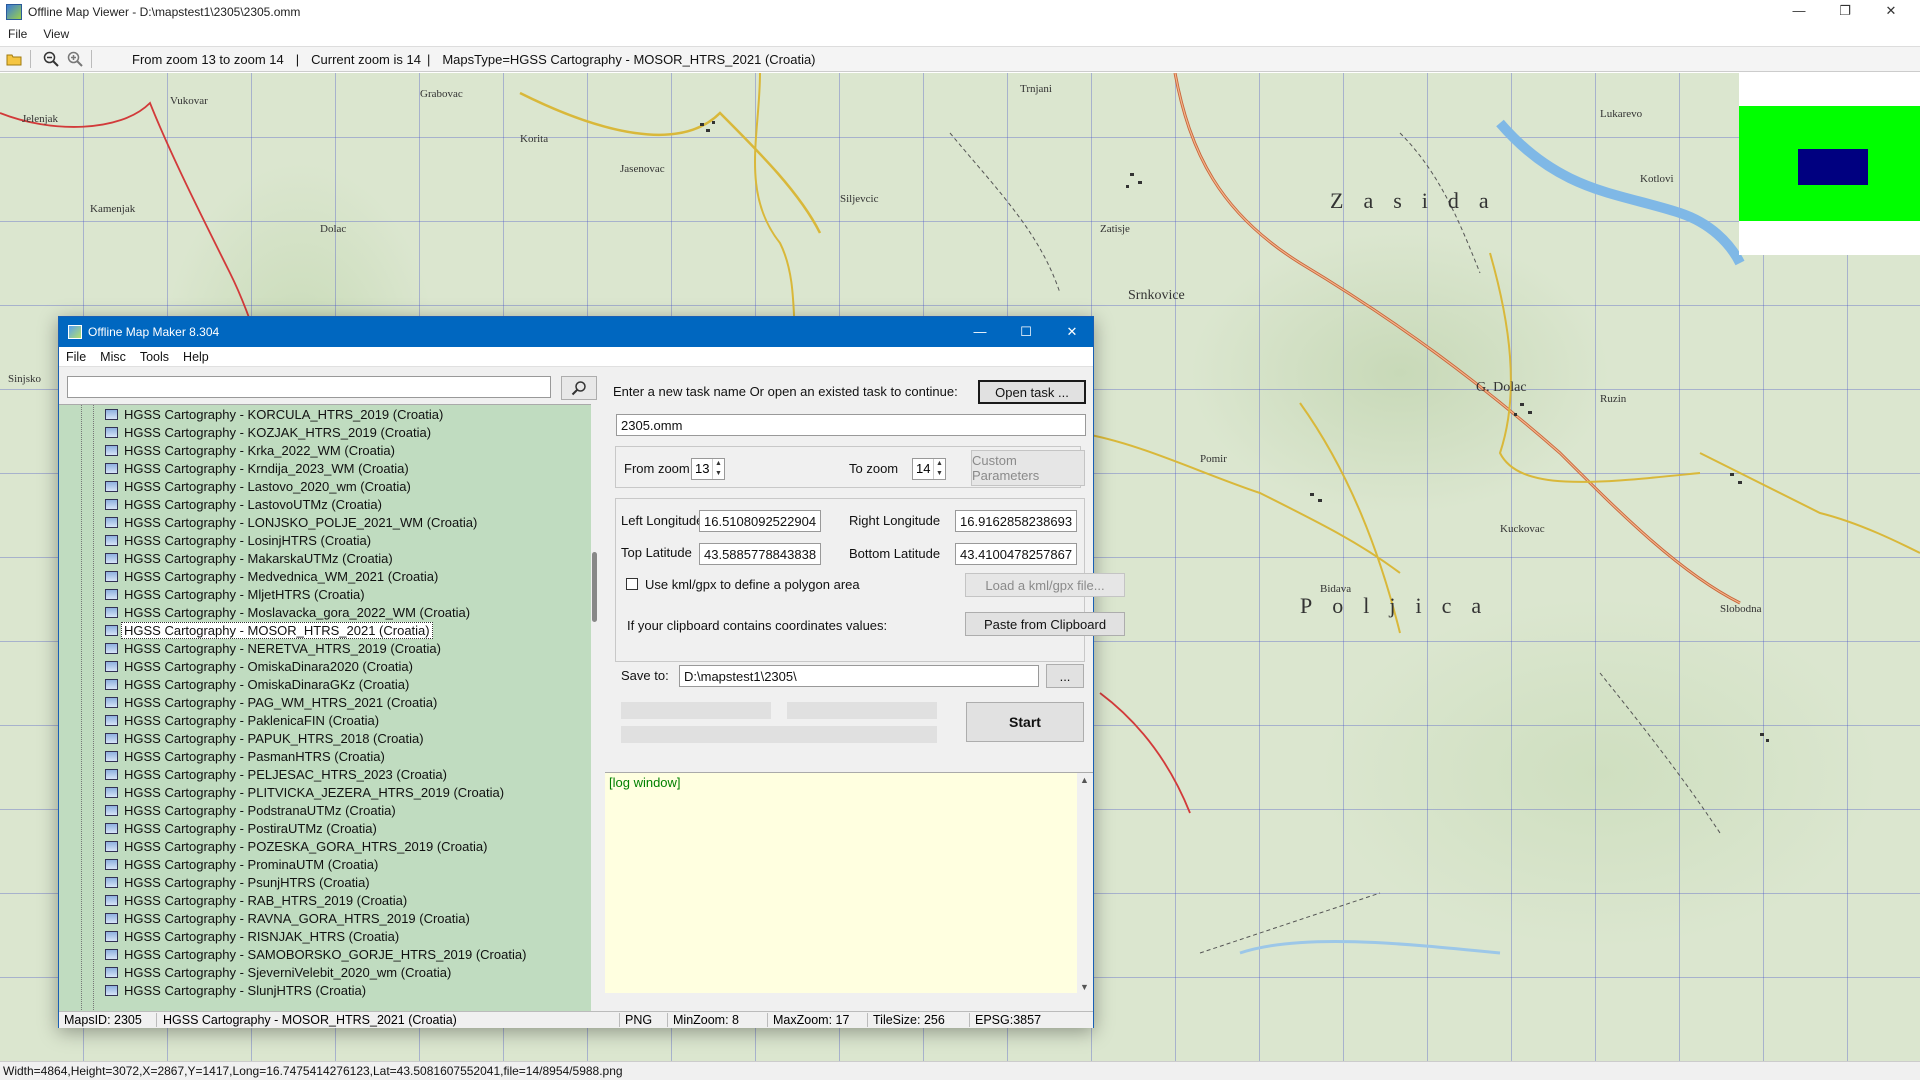  I want to click on overview-minimap, so click(1829, 163).